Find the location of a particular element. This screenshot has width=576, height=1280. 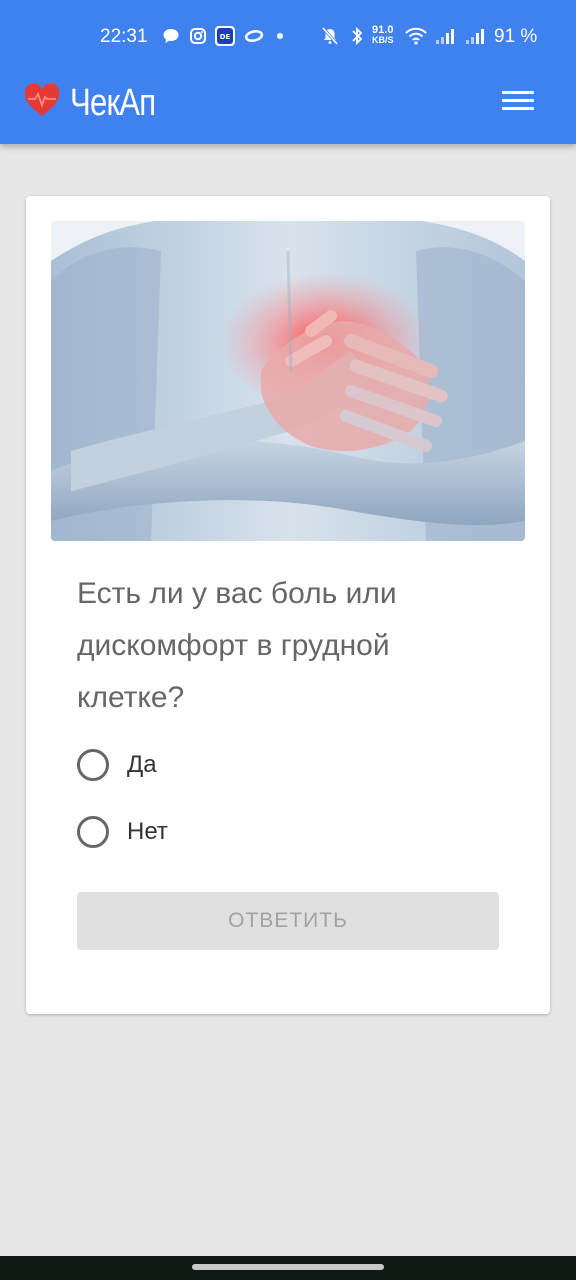

mute-icon is located at coordinates (330, 36).